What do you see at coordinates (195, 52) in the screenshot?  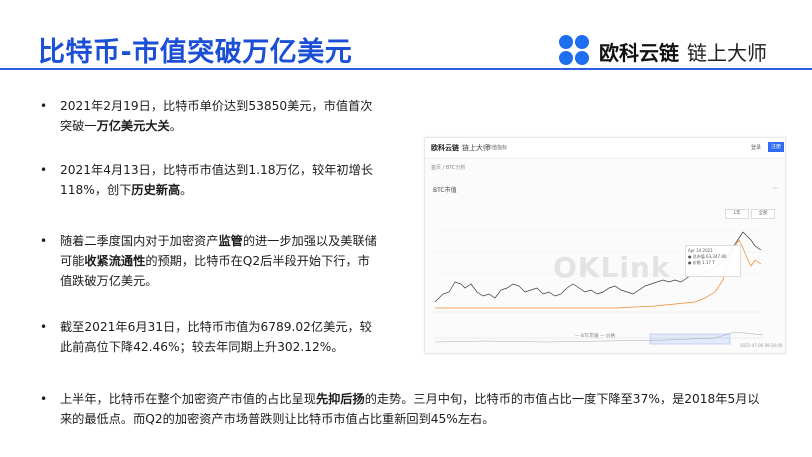 I see `page-title: 比特币-市值突破万亿美元` at bounding box center [195, 52].